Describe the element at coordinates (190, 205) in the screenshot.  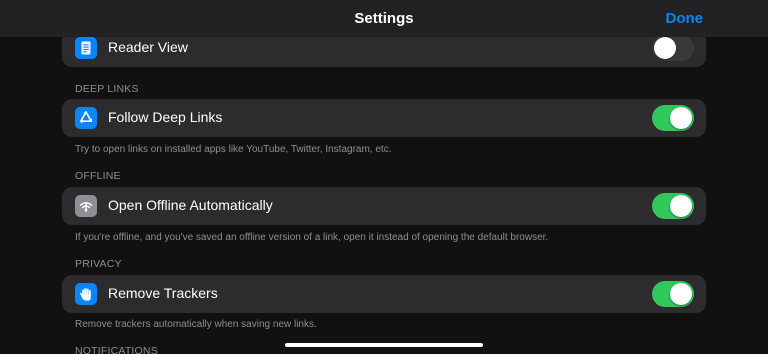
I see `open-offline-label: Open Offline Automatically` at that location.